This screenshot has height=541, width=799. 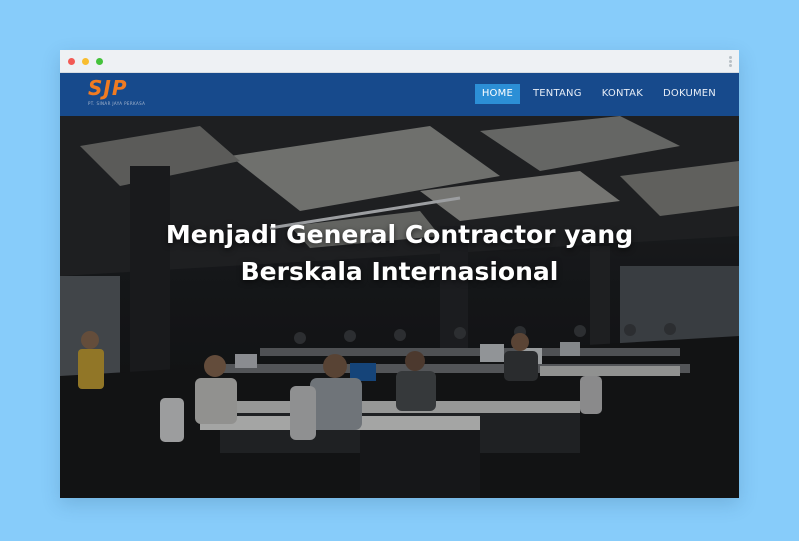 What do you see at coordinates (497, 94) in the screenshot?
I see `nav-item-home: HOME` at bounding box center [497, 94].